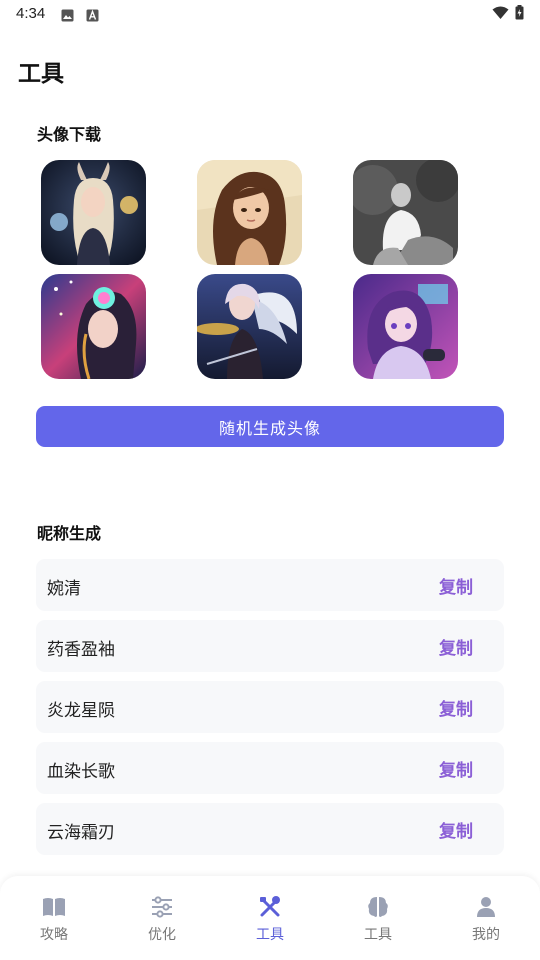 This screenshot has height=960, width=540. I want to click on bottom-tab-bar: 攻略 优化 工具 工具 我的, so click(270, 918).